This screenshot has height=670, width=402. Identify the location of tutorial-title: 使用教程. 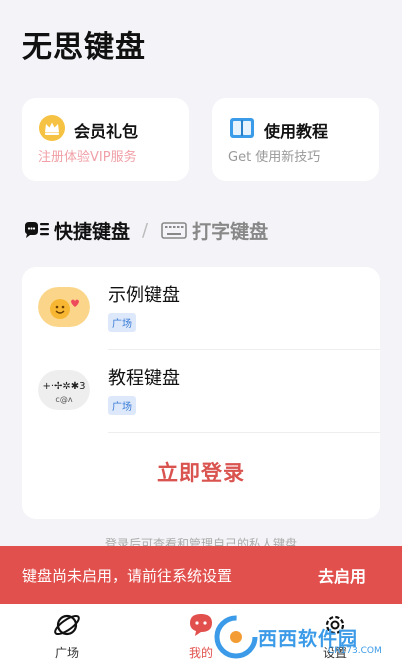
(296, 131).